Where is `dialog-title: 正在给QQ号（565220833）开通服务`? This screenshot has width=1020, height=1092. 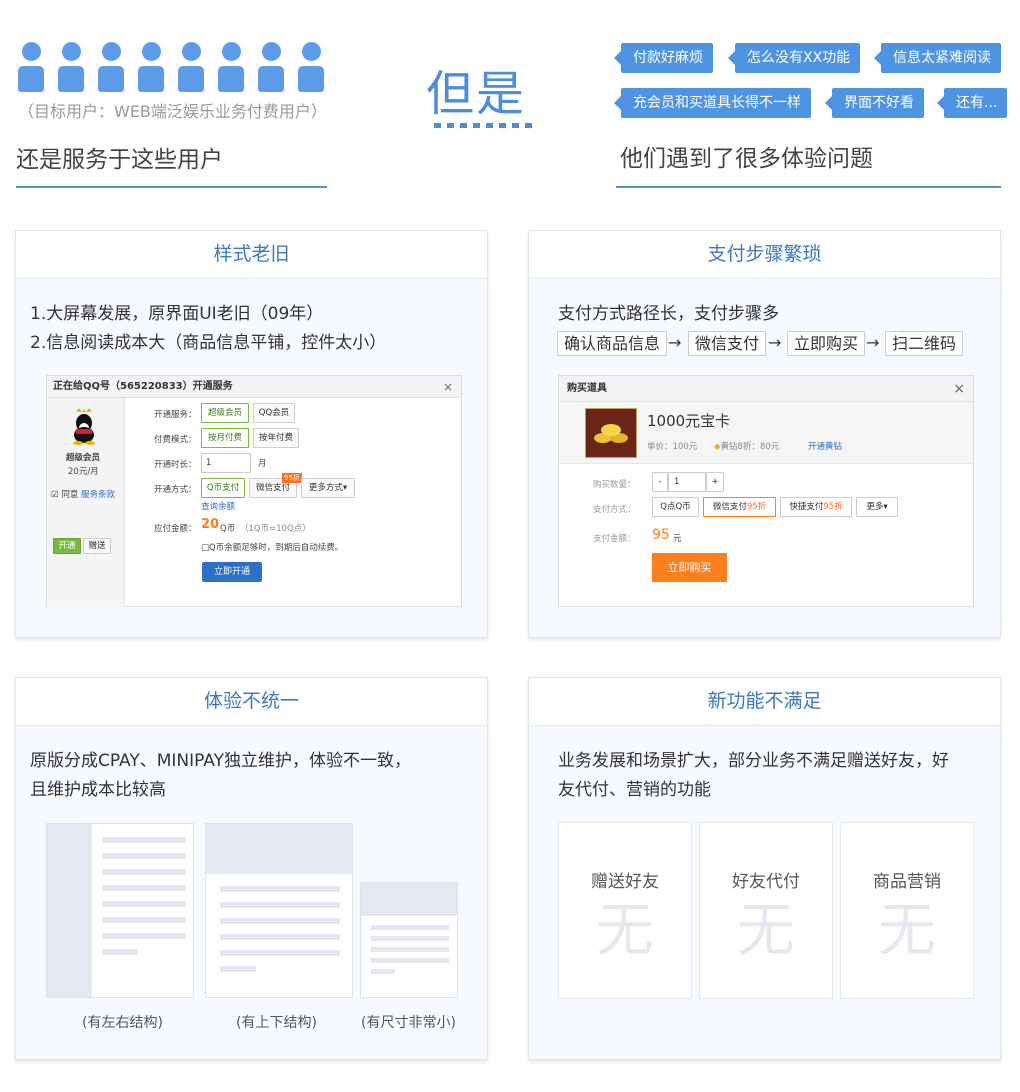 dialog-title: 正在给QQ号（565220833）开通服务 is located at coordinates (143, 386).